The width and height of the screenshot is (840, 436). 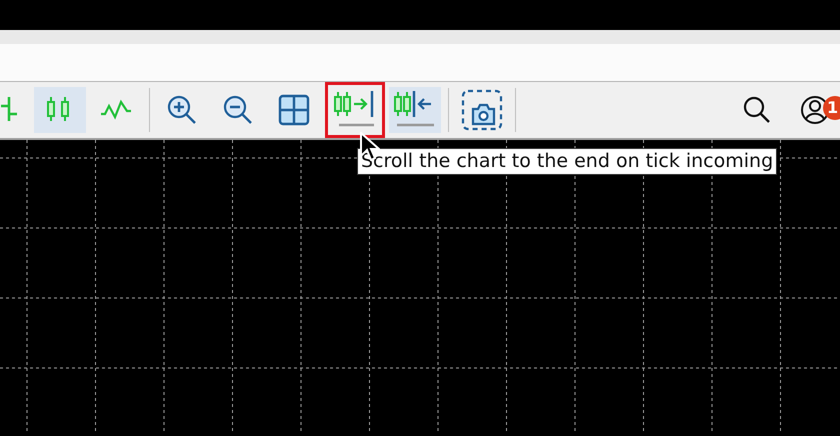 What do you see at coordinates (355, 110) in the screenshot?
I see `toolbar-button` at bounding box center [355, 110].